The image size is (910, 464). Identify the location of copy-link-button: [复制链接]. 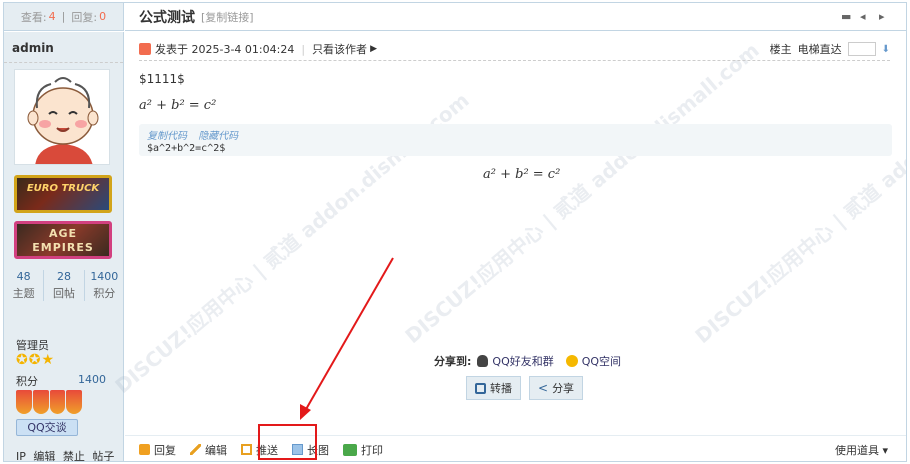
(227, 17).